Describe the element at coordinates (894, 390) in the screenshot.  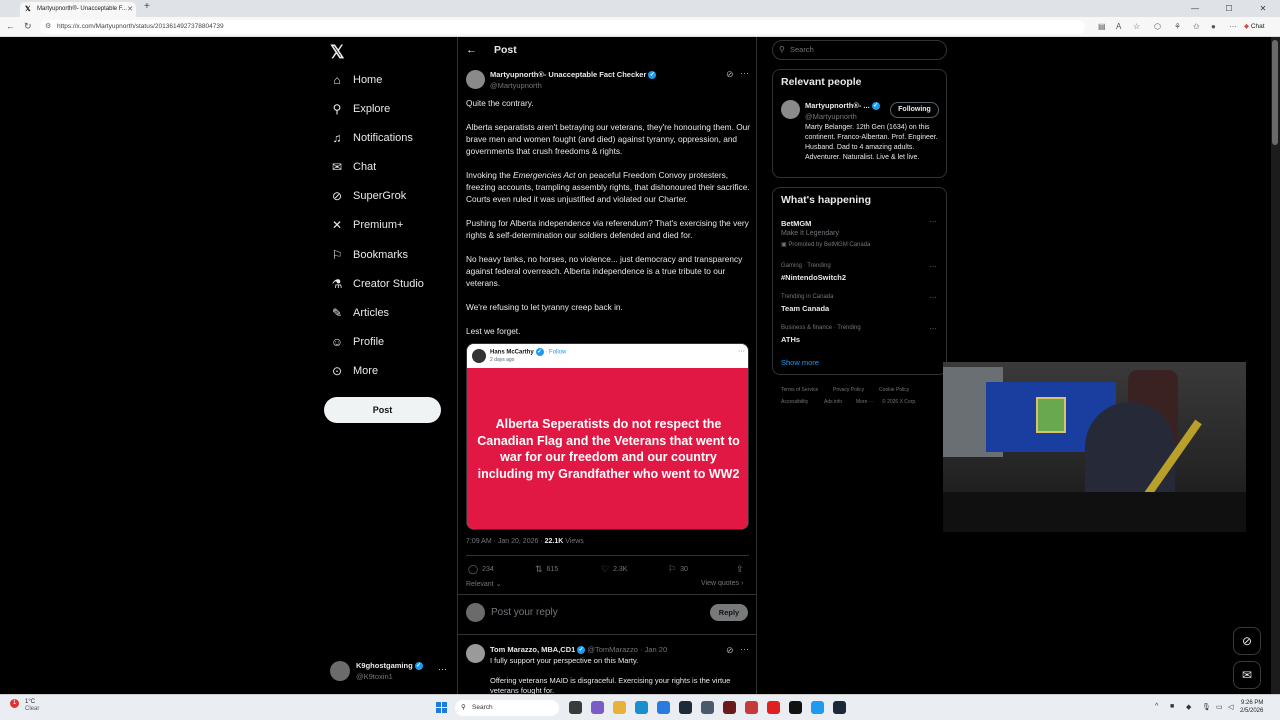
I see `footer-link: Cookie Policy` at that location.